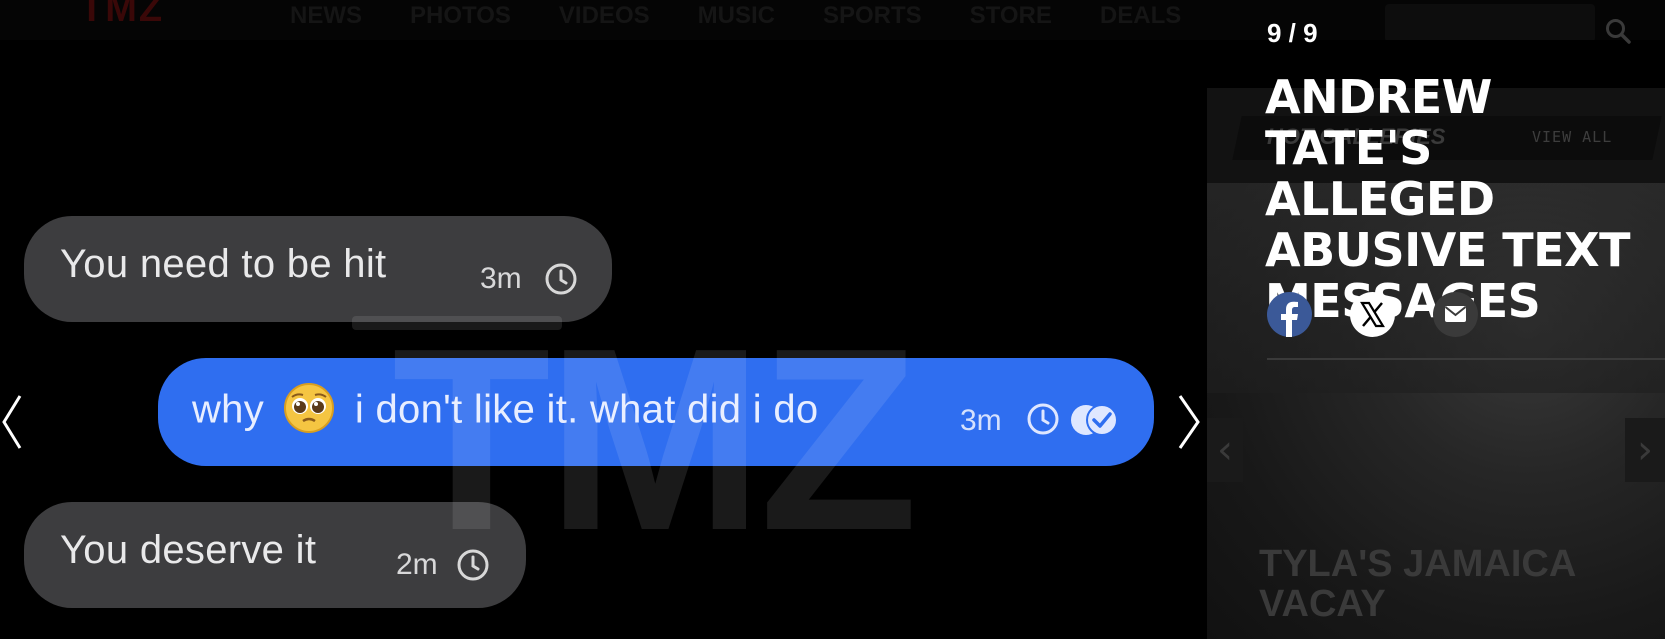  I want to click on x-share-button, so click(1372, 314).